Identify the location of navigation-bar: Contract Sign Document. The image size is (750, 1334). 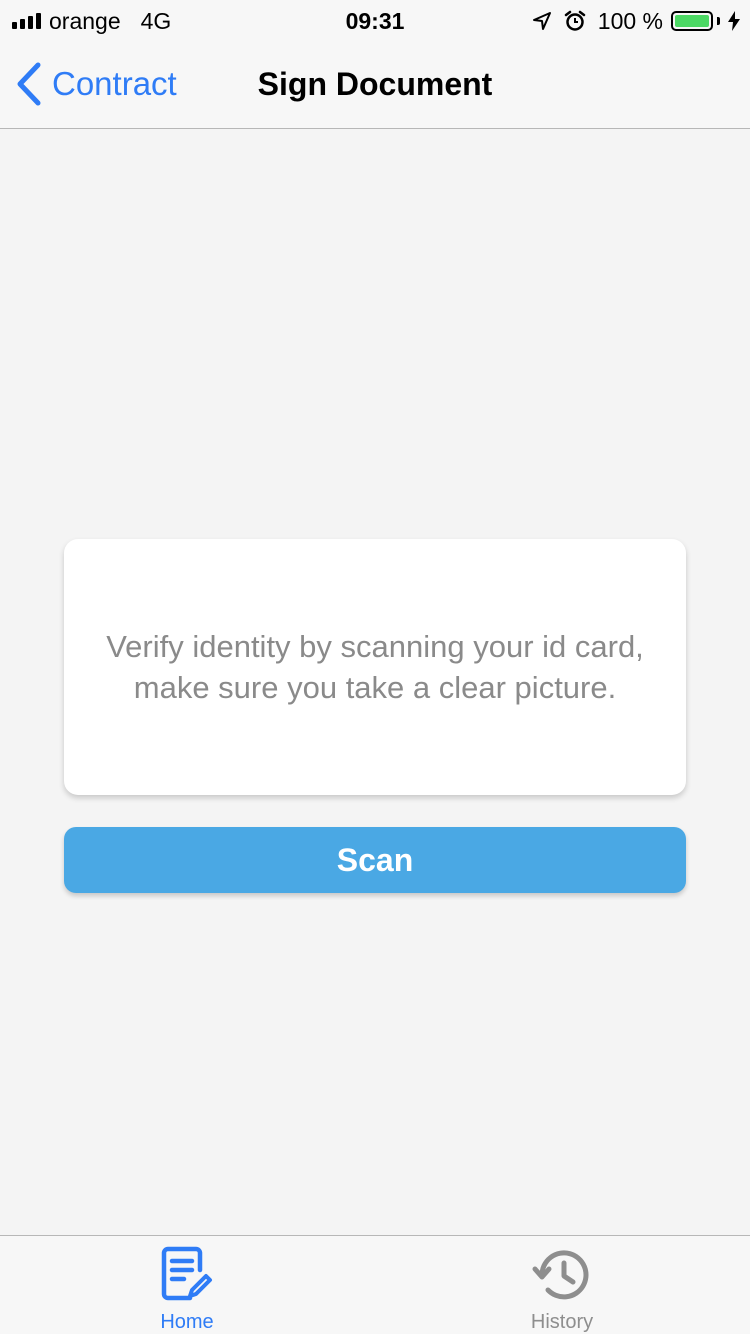
(375, 85).